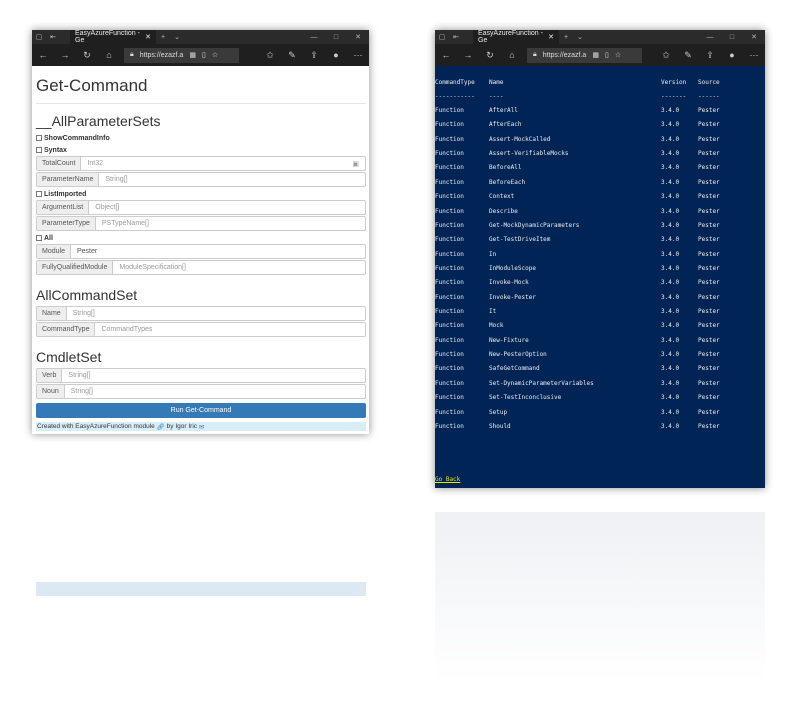 The height and width of the screenshot is (711, 792). Describe the element at coordinates (600, 283) in the screenshot. I see `table-row: Function Invoke-Mock 3.4.0 Pester` at that location.